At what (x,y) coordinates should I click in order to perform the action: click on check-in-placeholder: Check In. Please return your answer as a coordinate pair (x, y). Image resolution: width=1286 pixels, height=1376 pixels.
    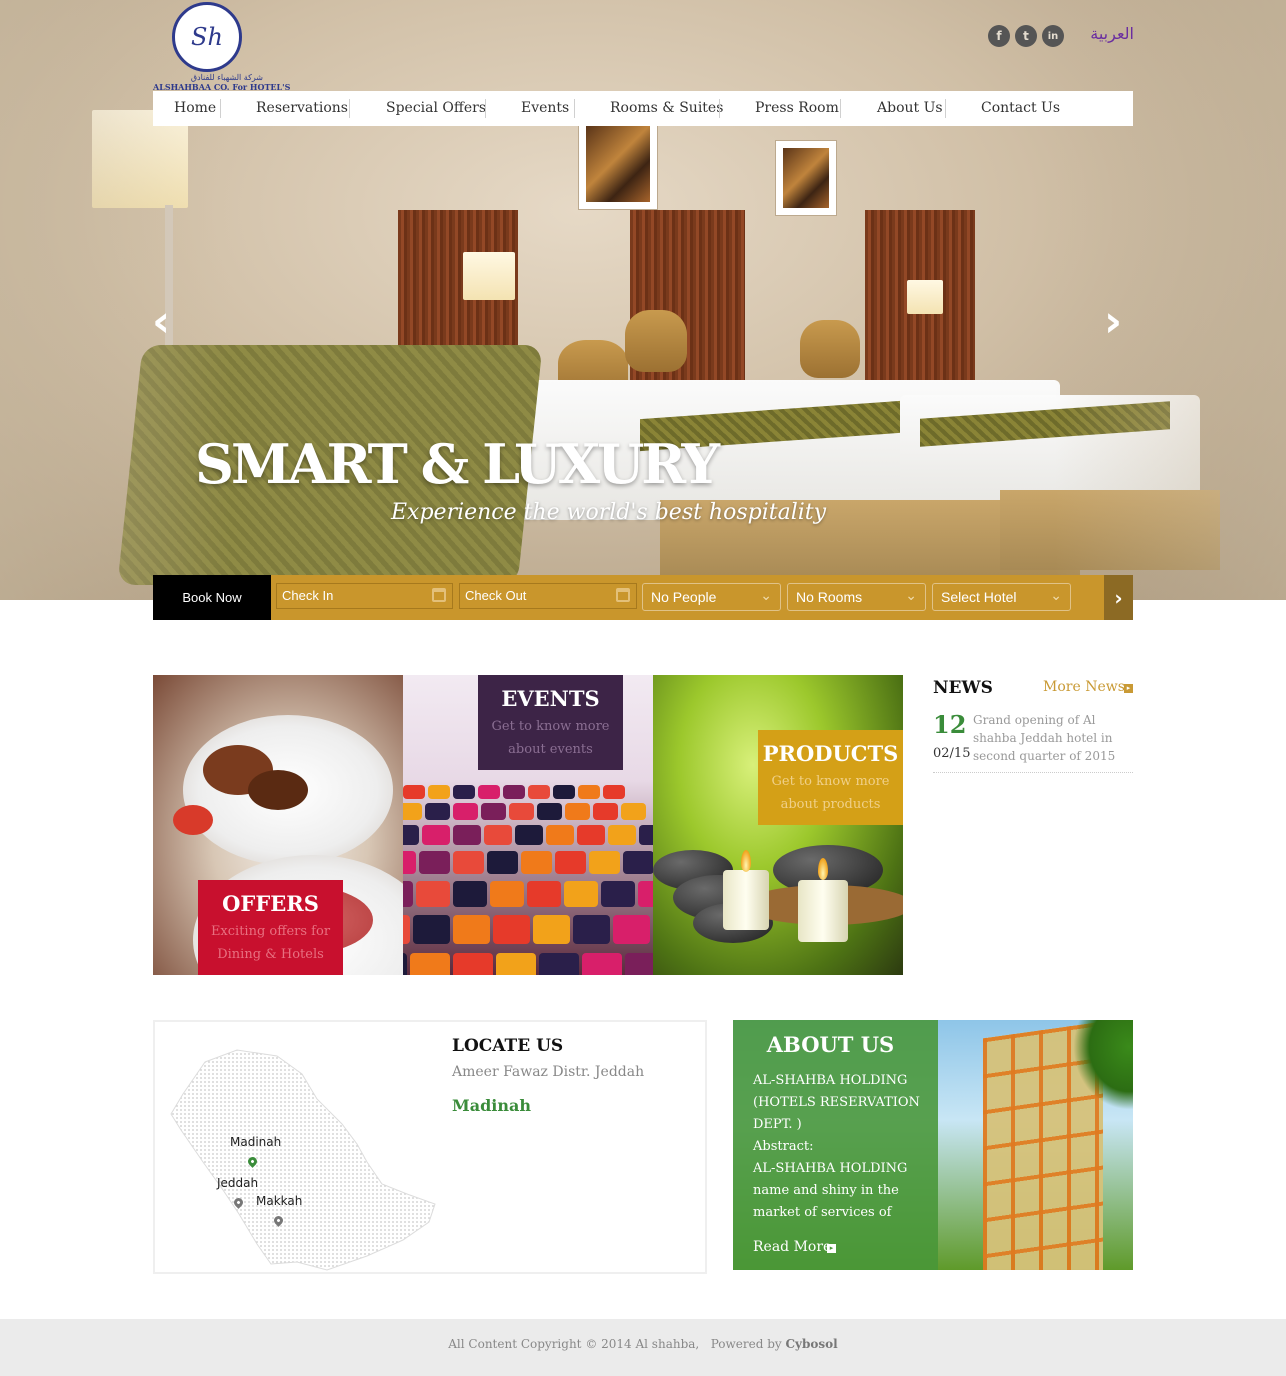
    Looking at the image, I should click on (308, 595).